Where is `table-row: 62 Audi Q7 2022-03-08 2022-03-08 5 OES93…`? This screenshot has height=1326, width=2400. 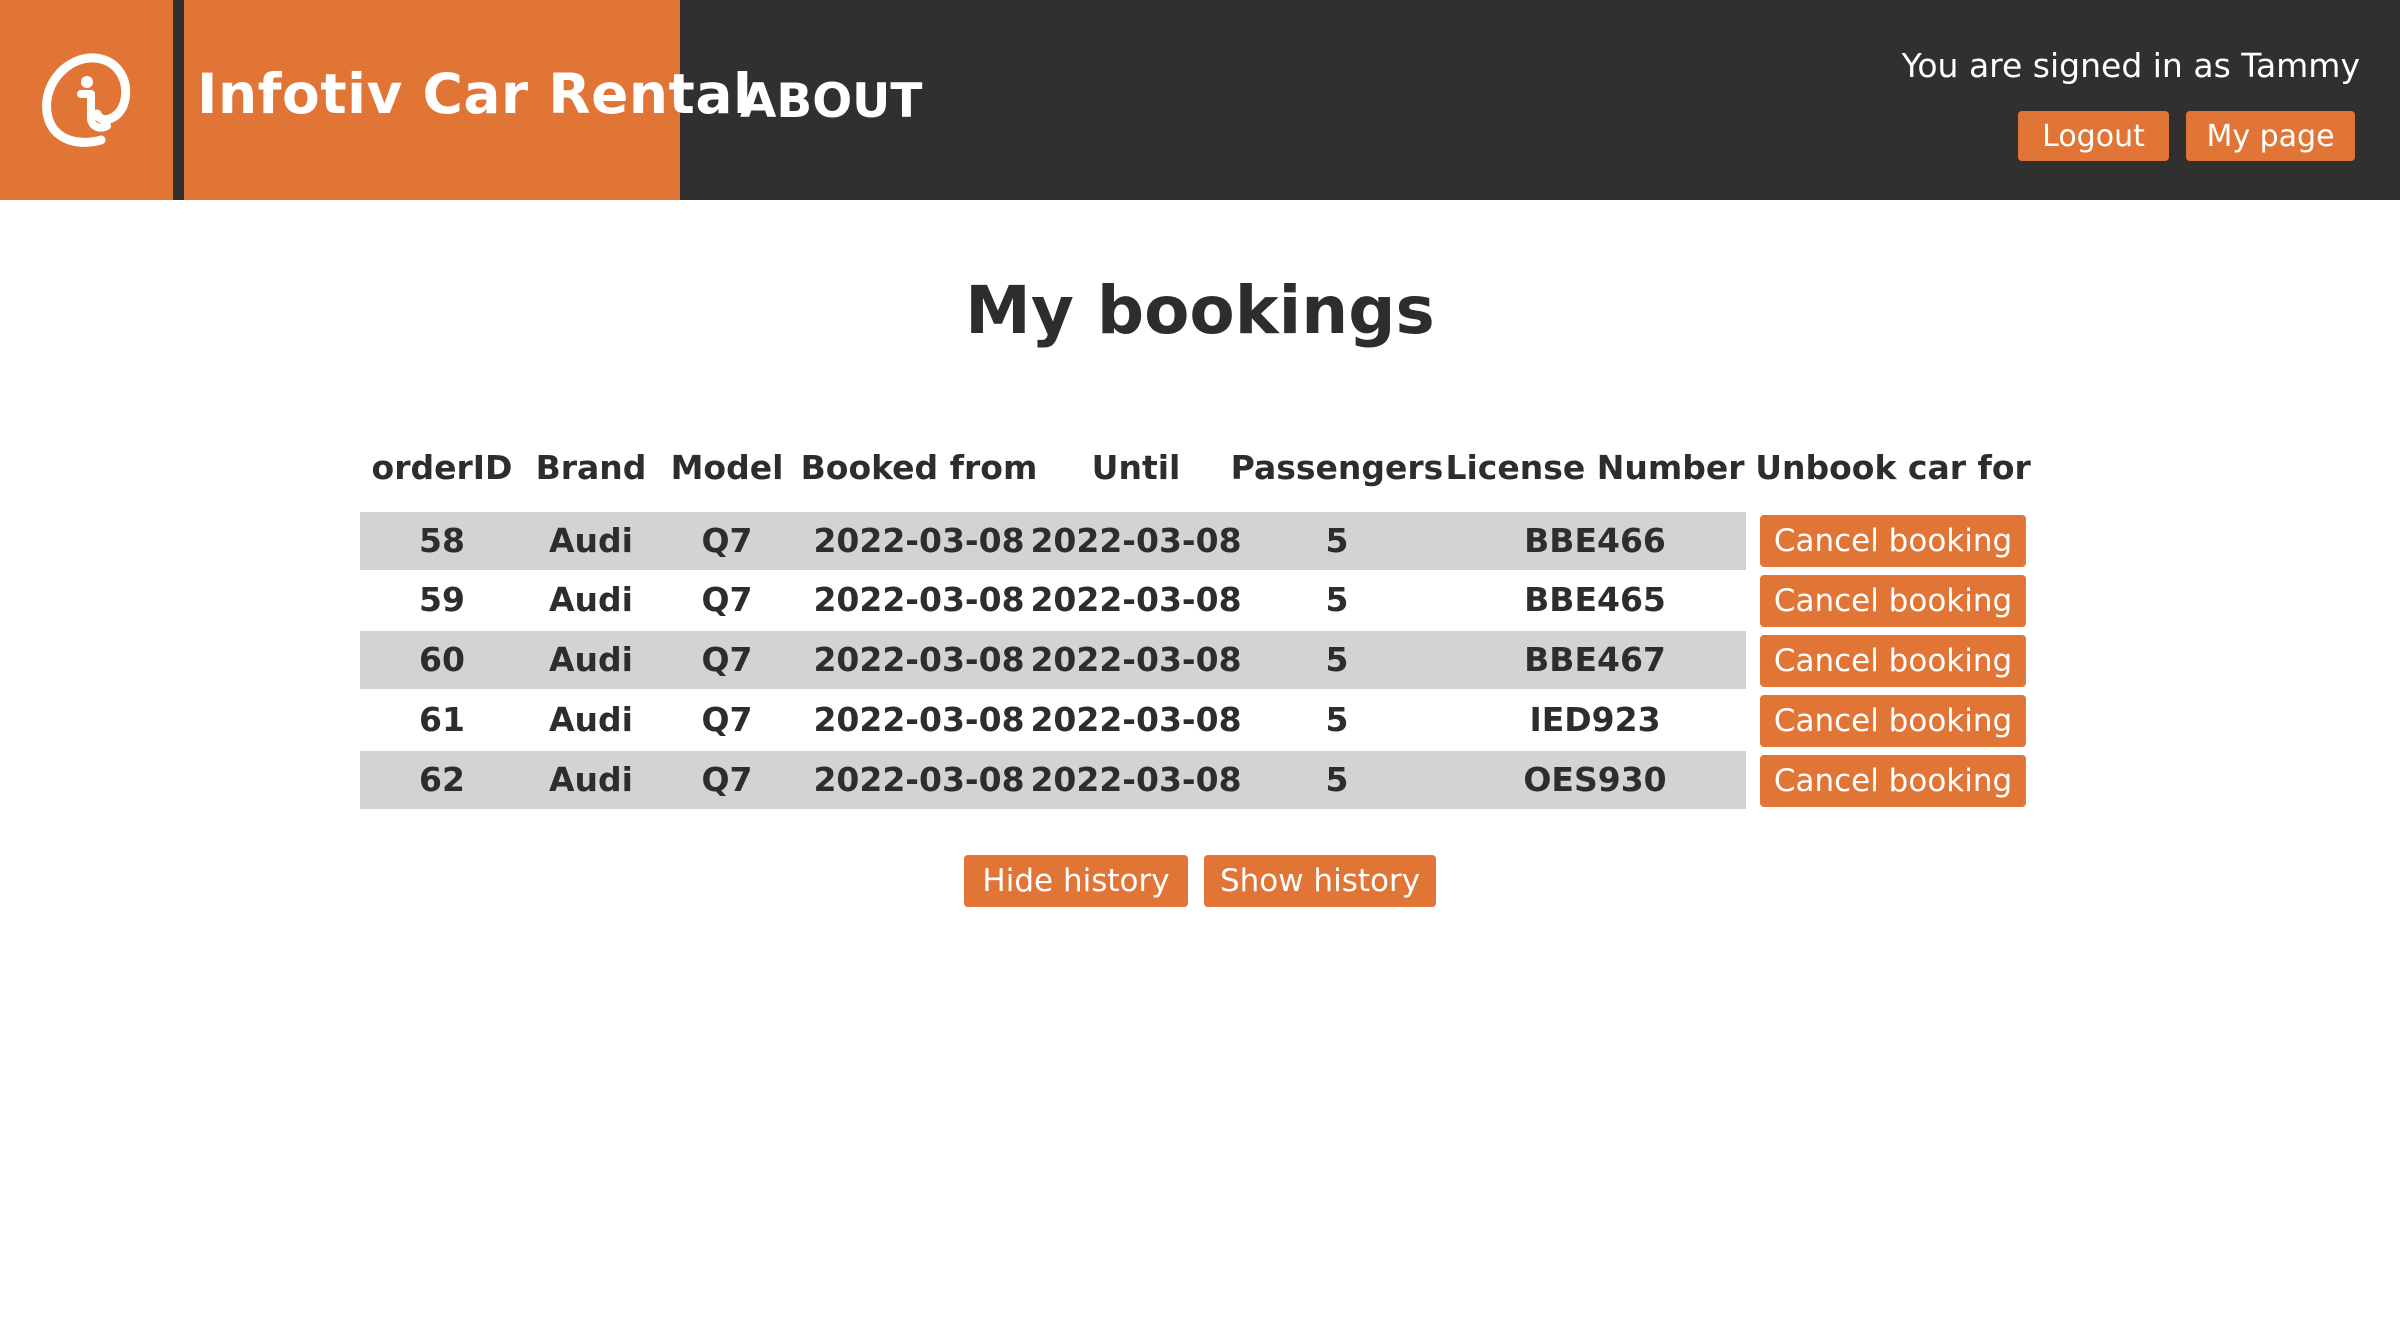
table-row: 62 Audi Q7 2022-03-08 2022-03-08 5 OES93… is located at coordinates (1053, 780).